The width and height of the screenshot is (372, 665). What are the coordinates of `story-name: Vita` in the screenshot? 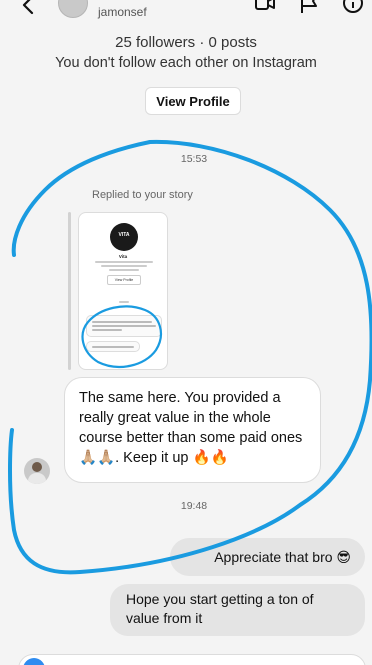 It's located at (123, 256).